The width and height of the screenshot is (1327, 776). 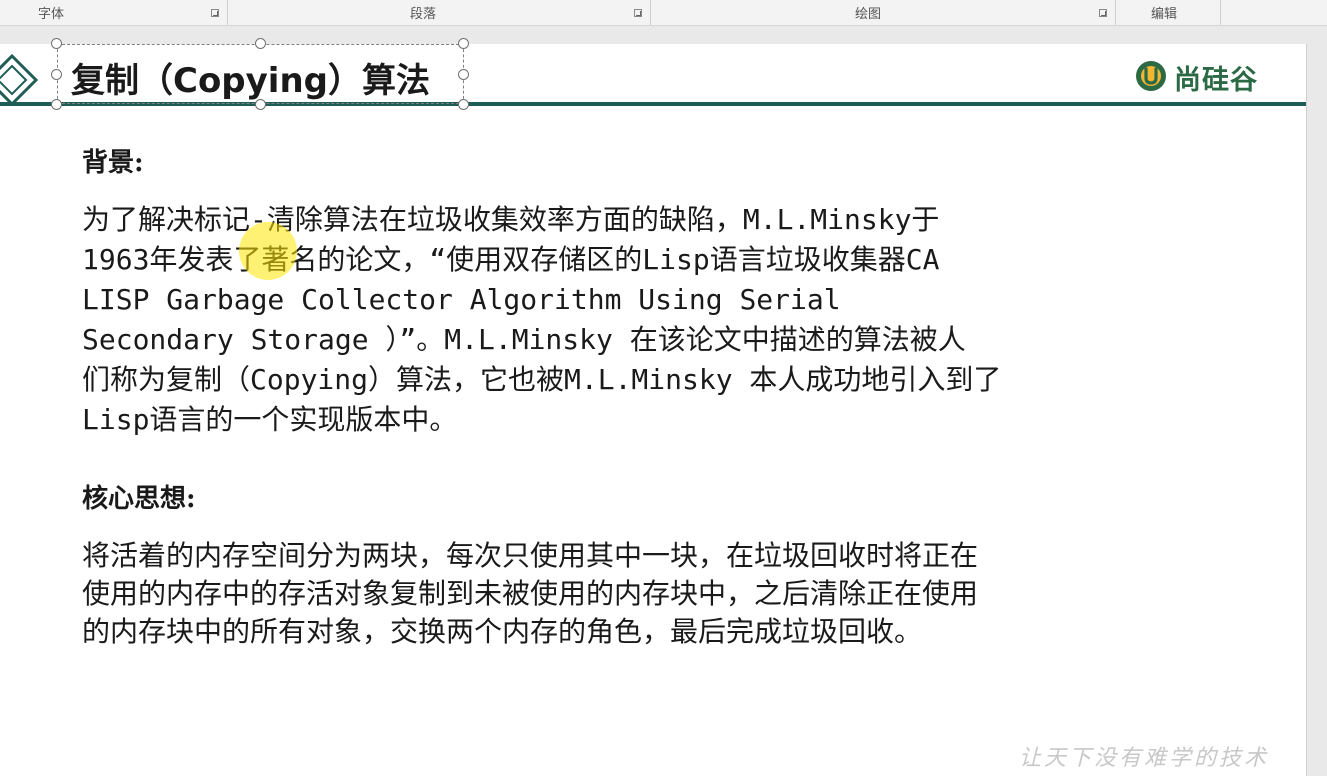 I want to click on shangguigu-logo-icon, so click(x=1151, y=78).